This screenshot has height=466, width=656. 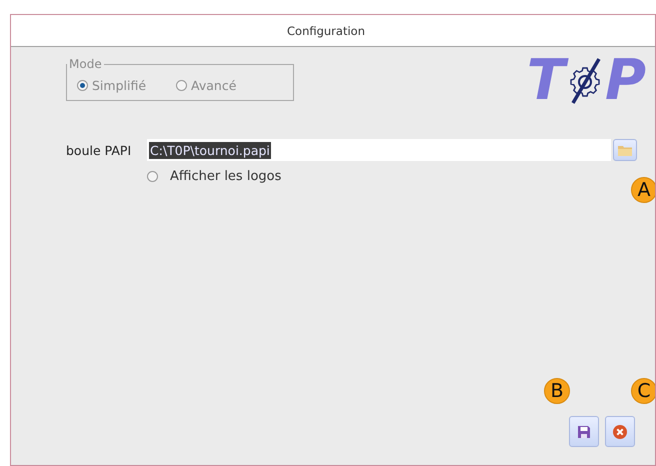 I want to click on folder-icon, so click(x=625, y=150).